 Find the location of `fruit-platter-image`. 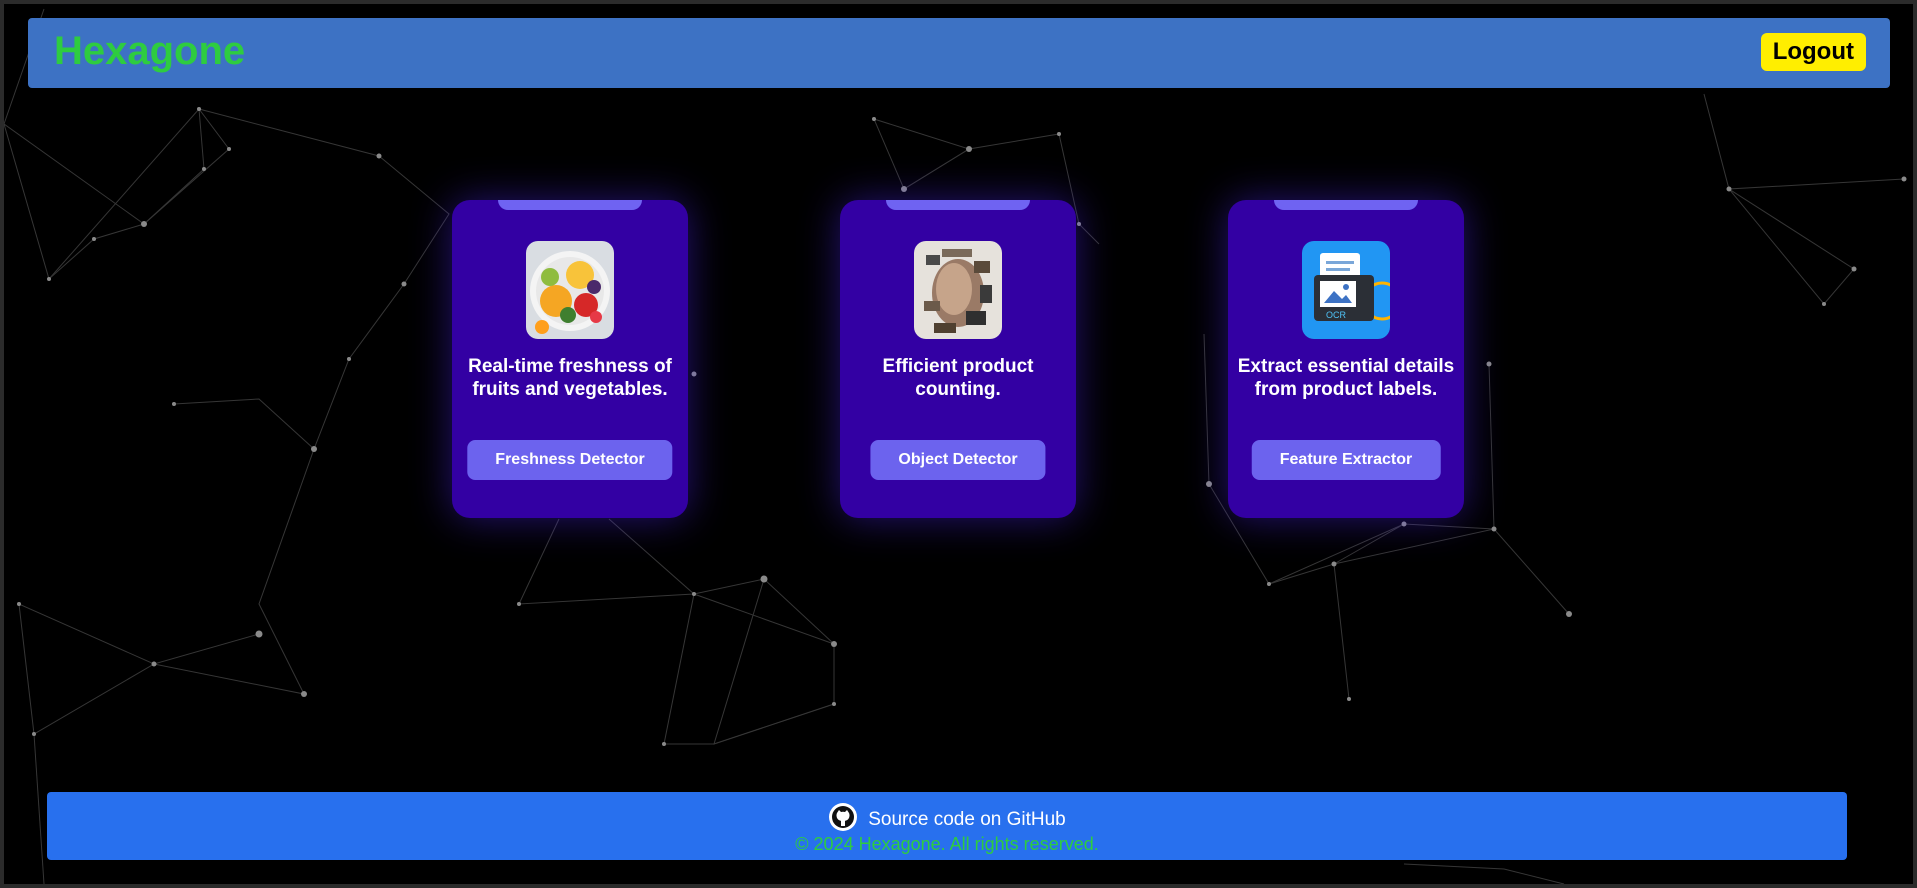

fruit-platter-image is located at coordinates (570, 290).